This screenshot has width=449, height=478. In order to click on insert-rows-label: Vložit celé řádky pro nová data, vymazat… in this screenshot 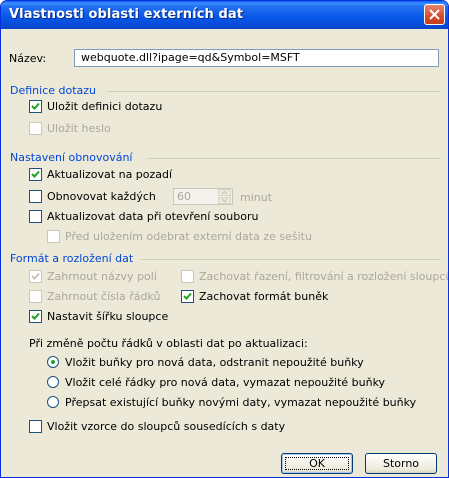, I will do `click(225, 382)`.